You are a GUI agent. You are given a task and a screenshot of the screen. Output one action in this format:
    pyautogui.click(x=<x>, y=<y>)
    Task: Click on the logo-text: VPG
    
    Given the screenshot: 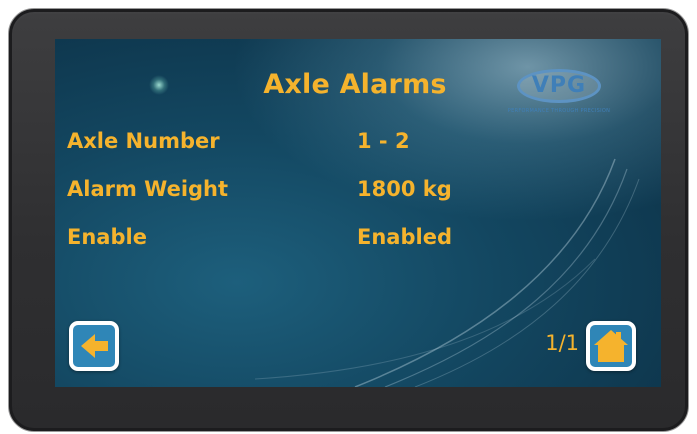 What is the action you would take?
    pyautogui.click(x=559, y=85)
    